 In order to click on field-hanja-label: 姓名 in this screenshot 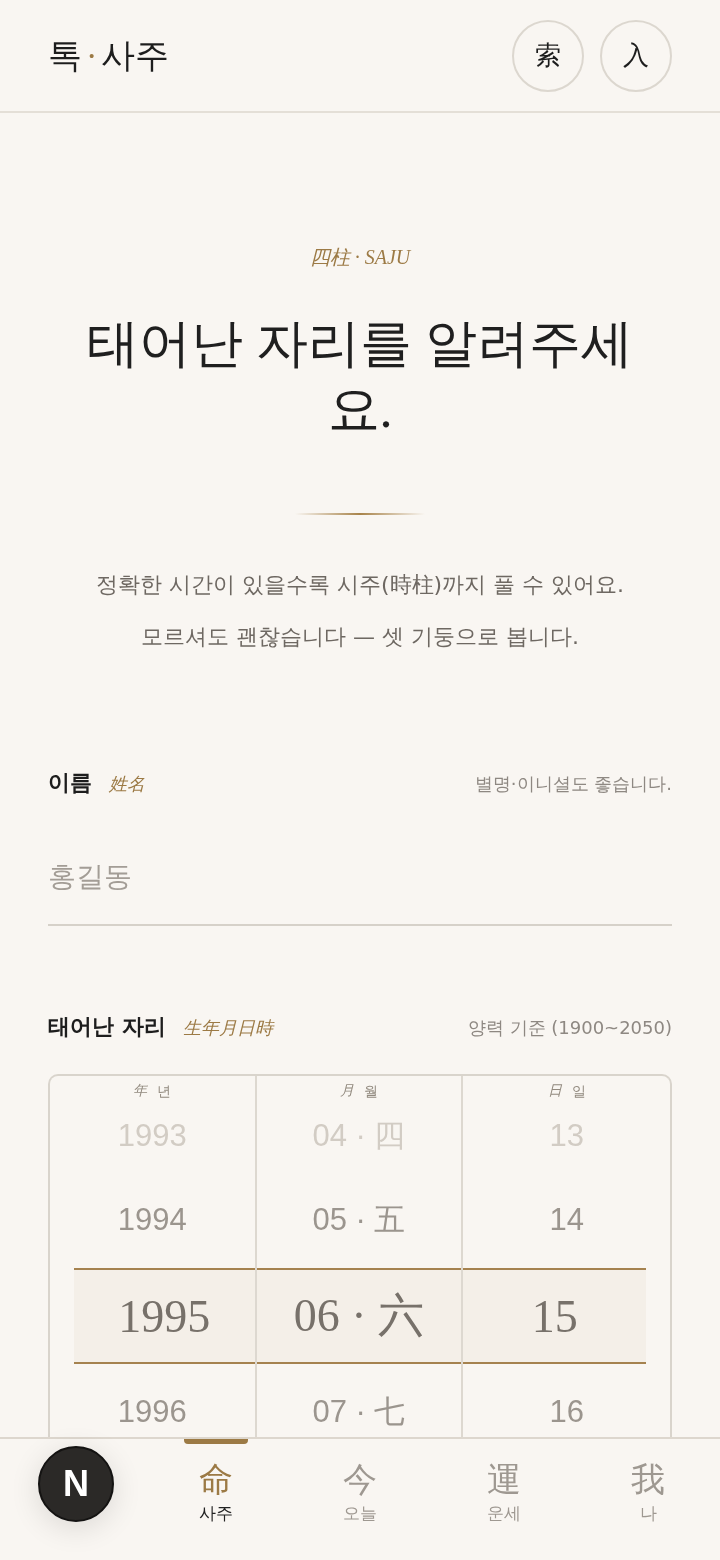, I will do `click(127, 784)`.